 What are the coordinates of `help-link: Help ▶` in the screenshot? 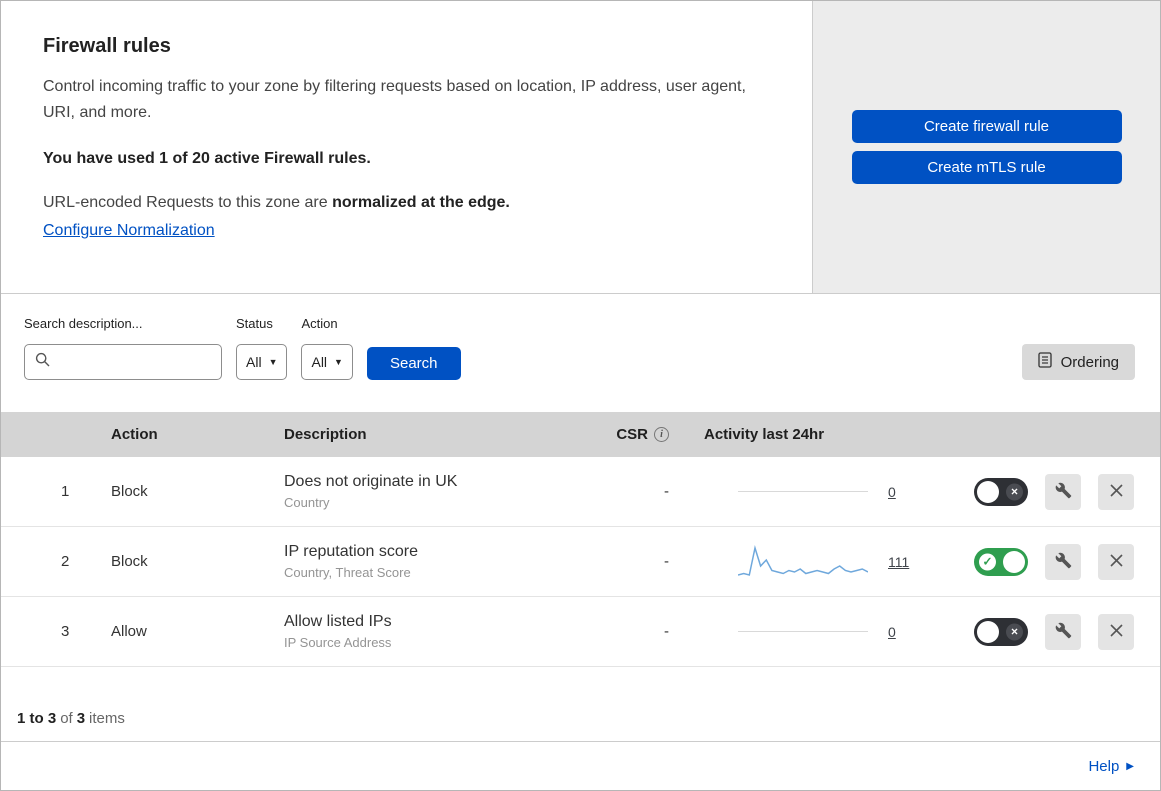 It's located at (1111, 766).